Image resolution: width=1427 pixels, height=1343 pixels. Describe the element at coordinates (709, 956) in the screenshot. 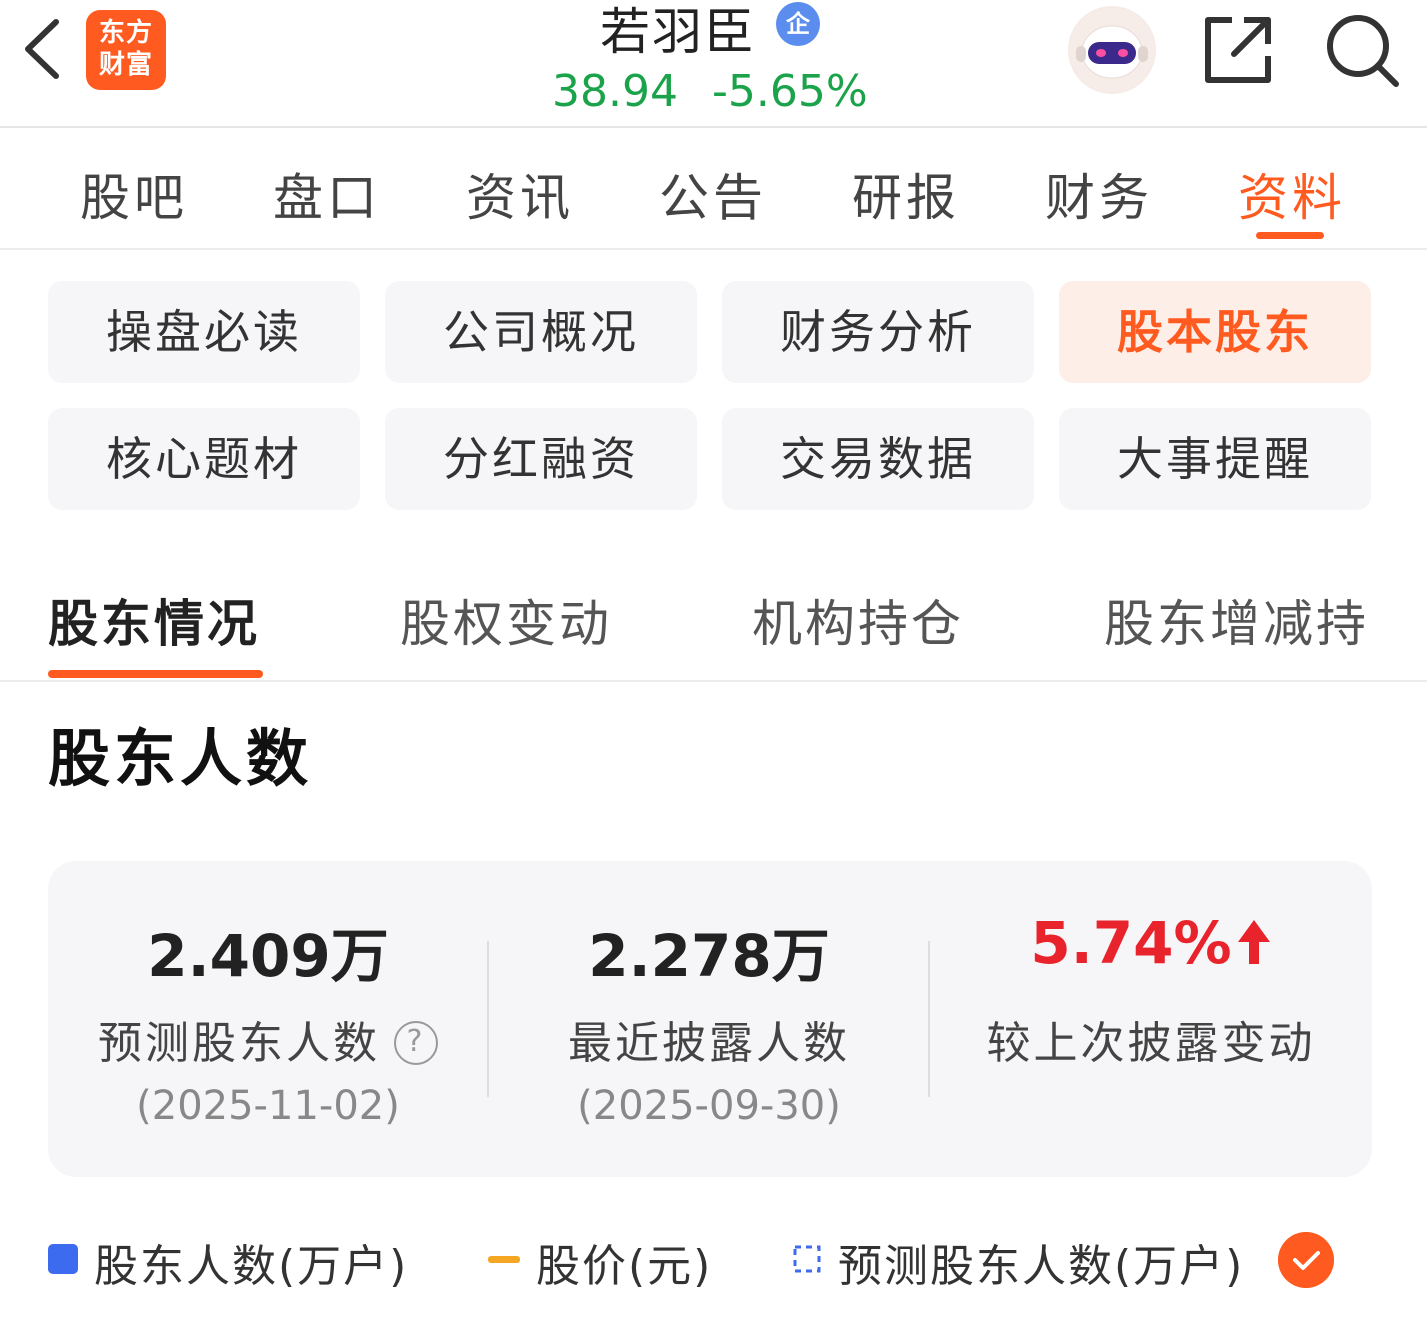

I see `latest-holders-value: 2.278万` at that location.